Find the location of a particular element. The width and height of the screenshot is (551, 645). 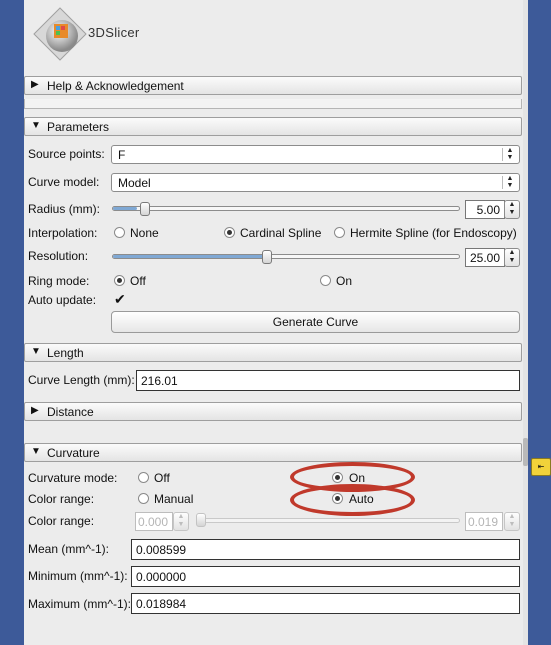

radio-label: Cardinal Spline is located at coordinates (281, 233).